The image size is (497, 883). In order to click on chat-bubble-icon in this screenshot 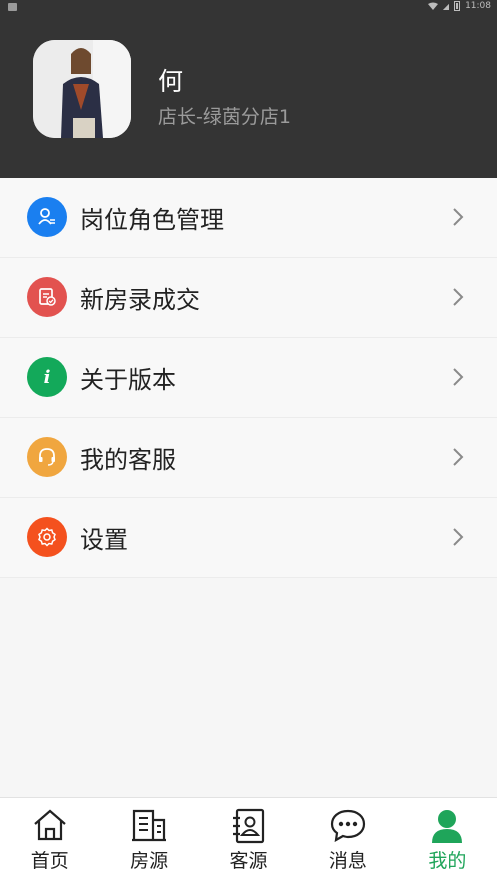, I will do `click(348, 825)`.